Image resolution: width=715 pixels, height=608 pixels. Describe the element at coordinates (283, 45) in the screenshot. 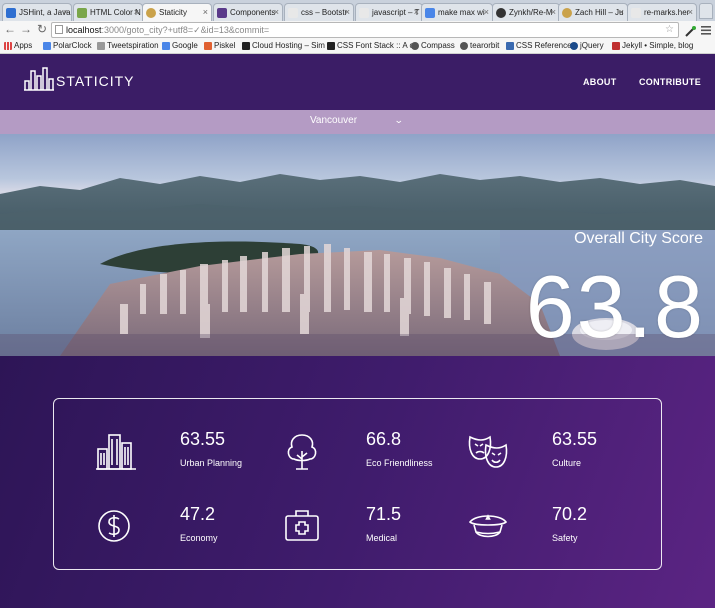

I see `bookmark-item: Cloud Hosting – Sim` at that location.